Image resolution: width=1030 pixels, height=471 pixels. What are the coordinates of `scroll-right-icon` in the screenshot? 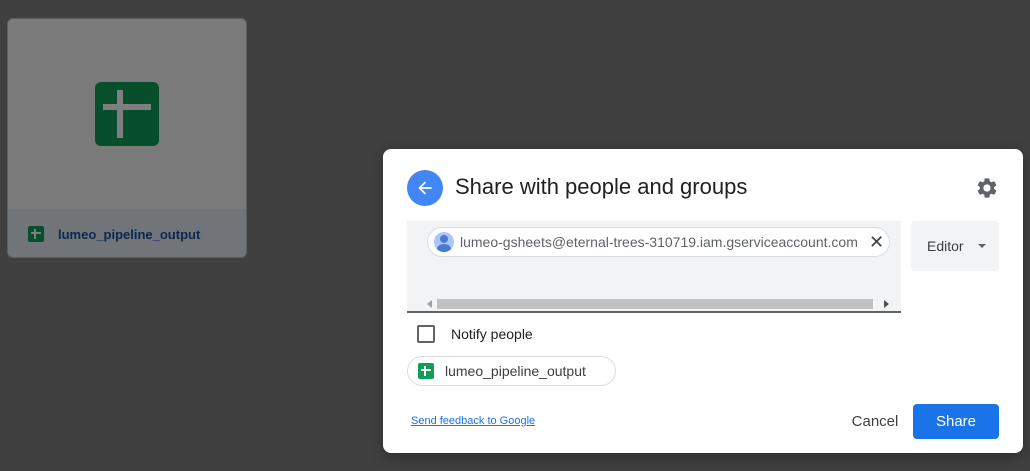 It's located at (886, 304).